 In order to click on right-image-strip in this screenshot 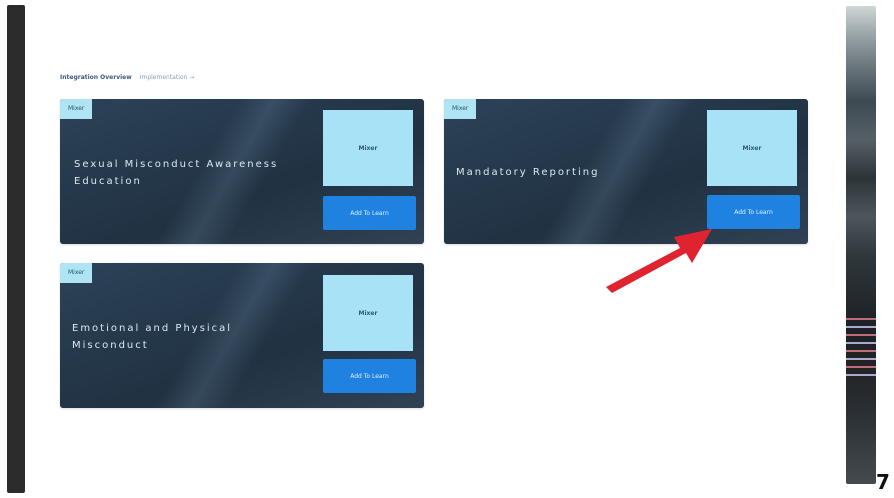, I will do `click(861, 245)`.